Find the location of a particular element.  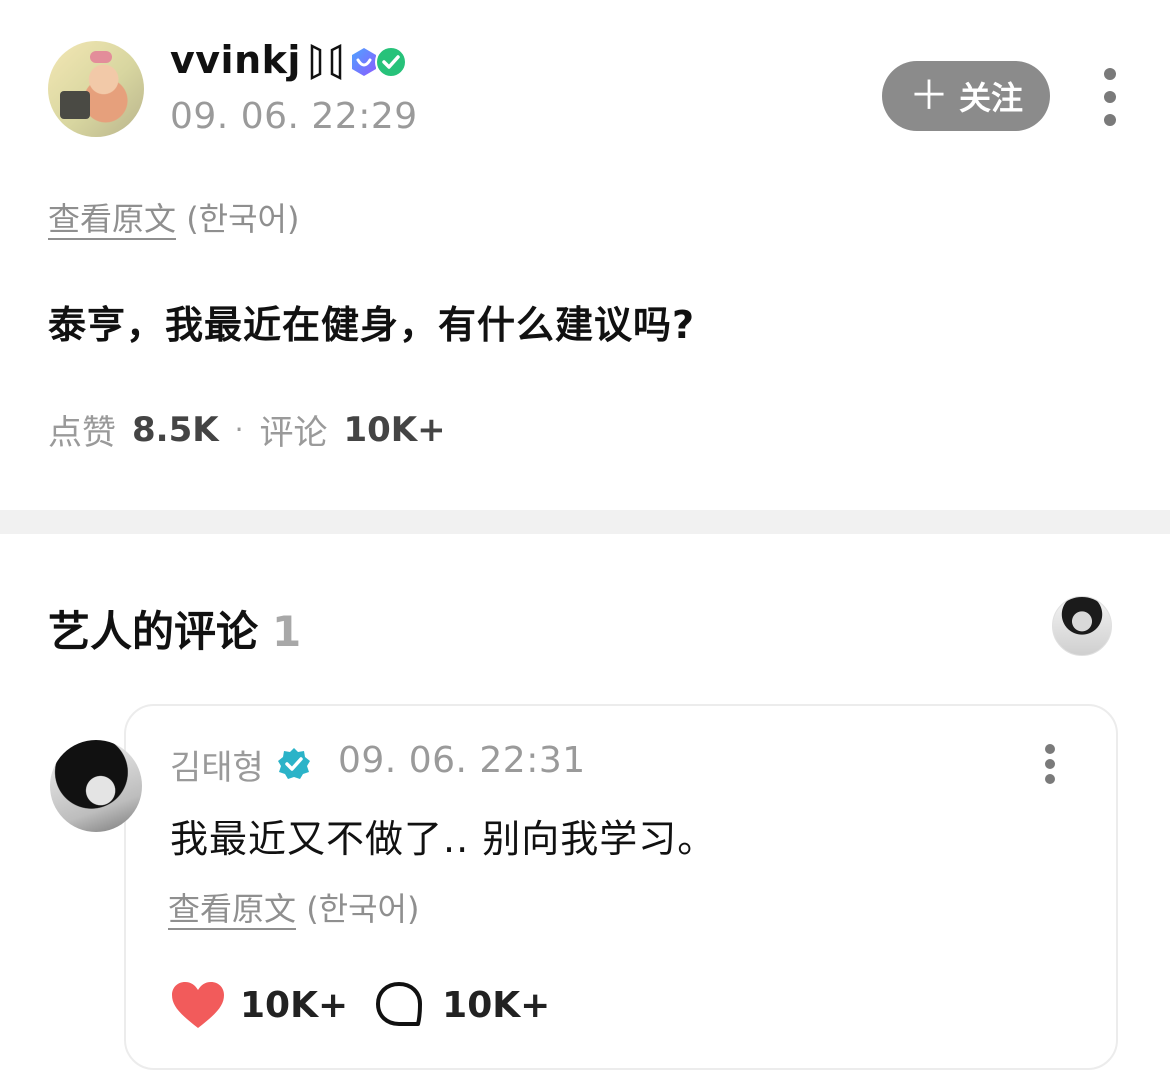

artist-avatar is located at coordinates (96, 786).